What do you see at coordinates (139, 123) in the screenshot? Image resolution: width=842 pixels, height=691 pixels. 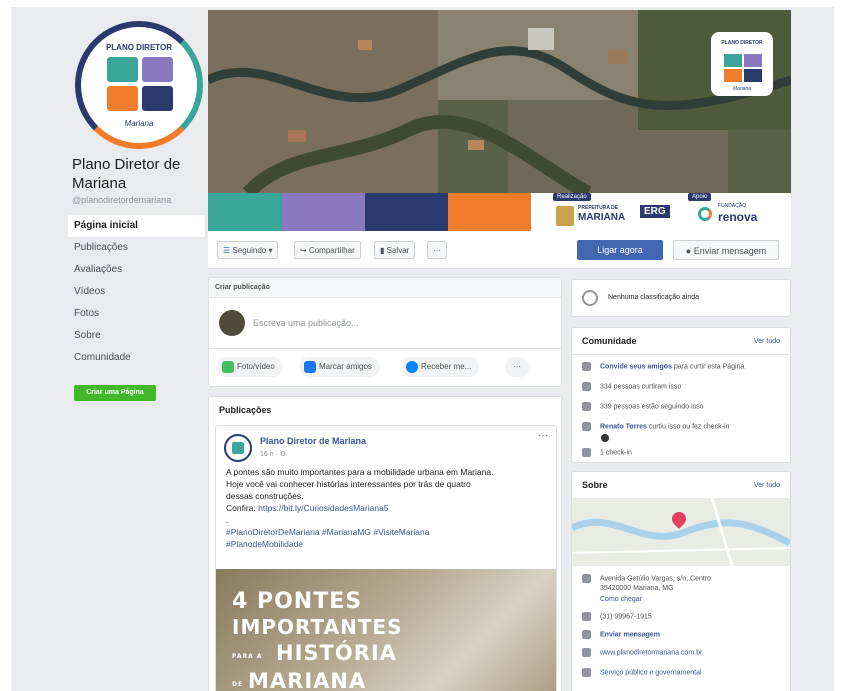 I see `logo-subtitle: Mariana` at bounding box center [139, 123].